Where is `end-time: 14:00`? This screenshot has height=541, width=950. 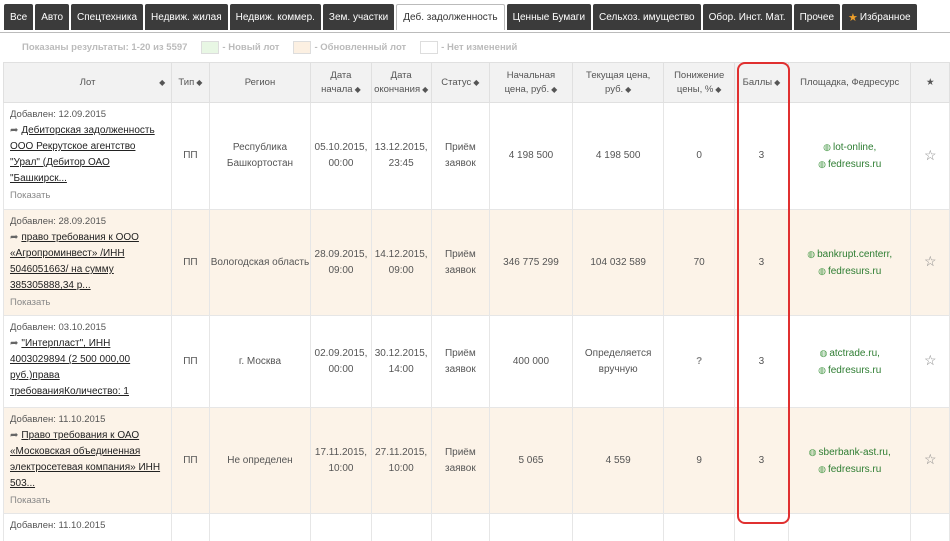
end-time: 14:00 is located at coordinates (401, 369).